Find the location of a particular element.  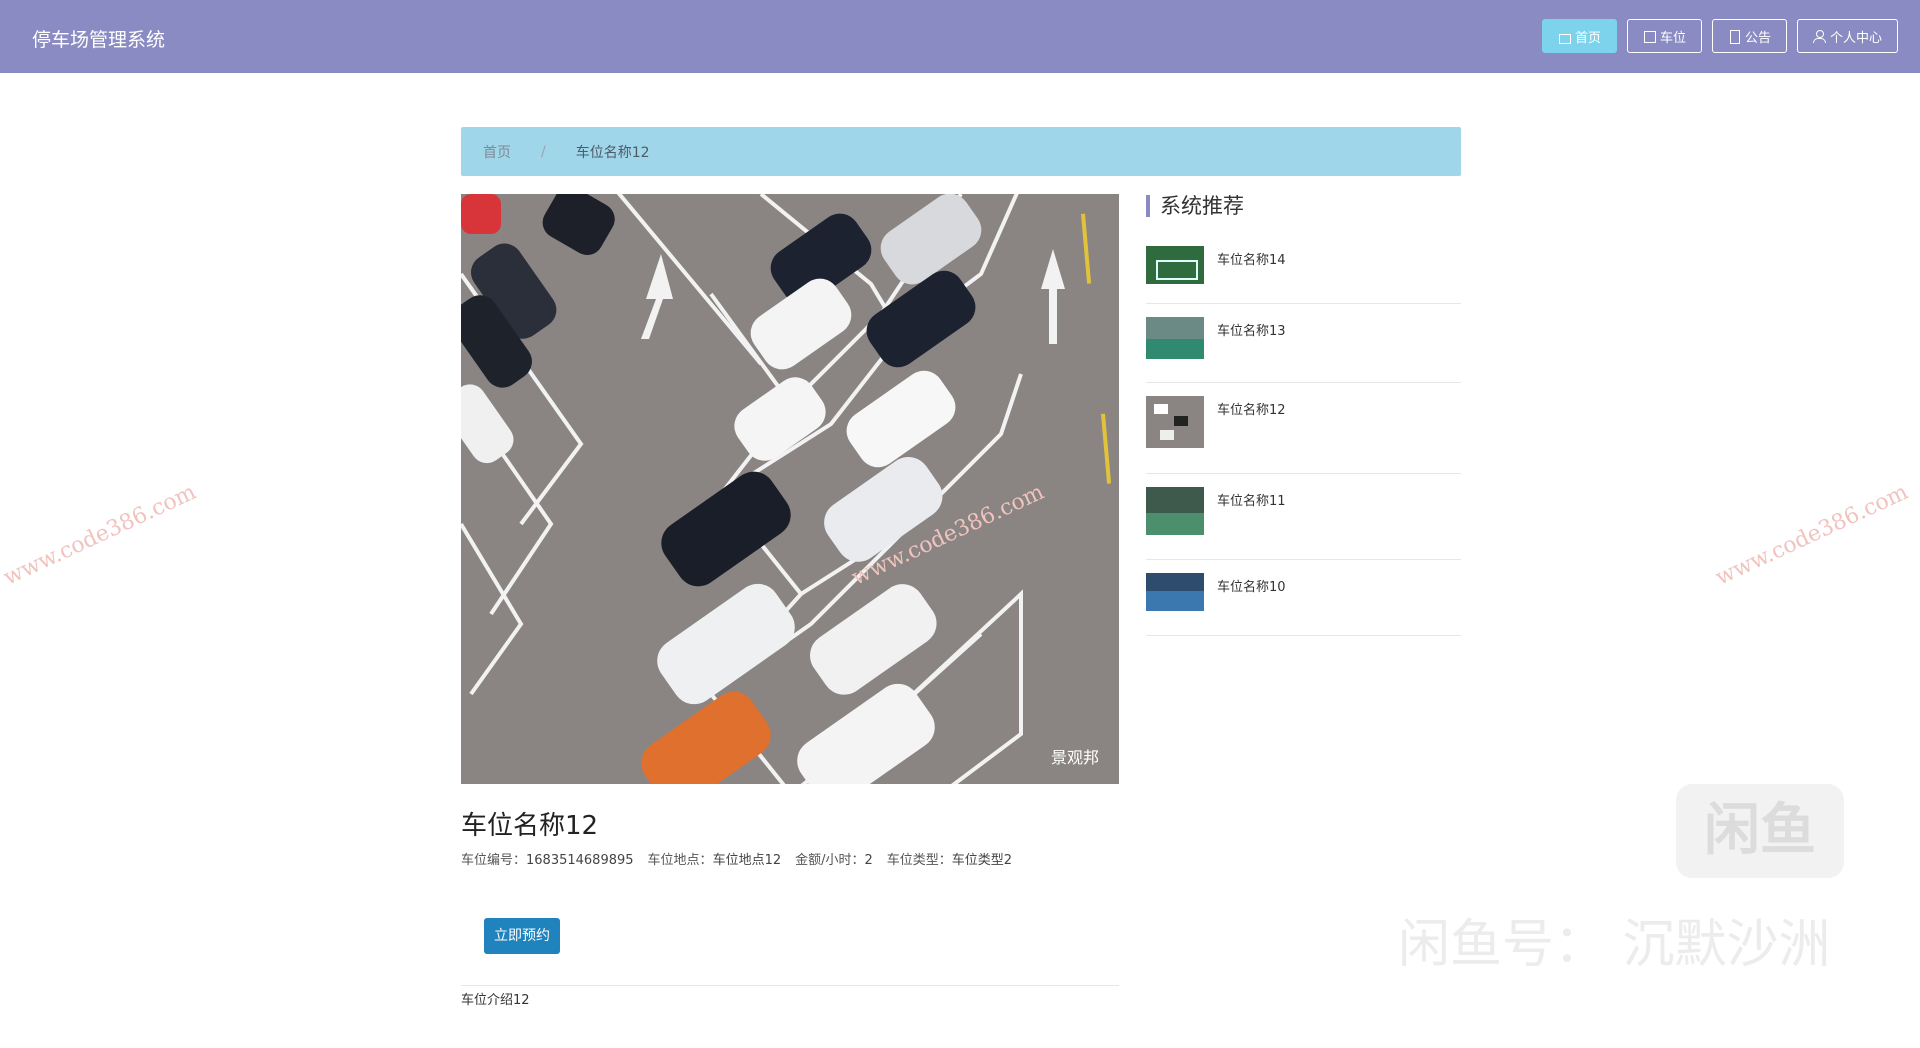

recommend-list: 车位名称14 车位名称13 车位名称12 车位名称11 车位名称10 is located at coordinates (1303, 434).